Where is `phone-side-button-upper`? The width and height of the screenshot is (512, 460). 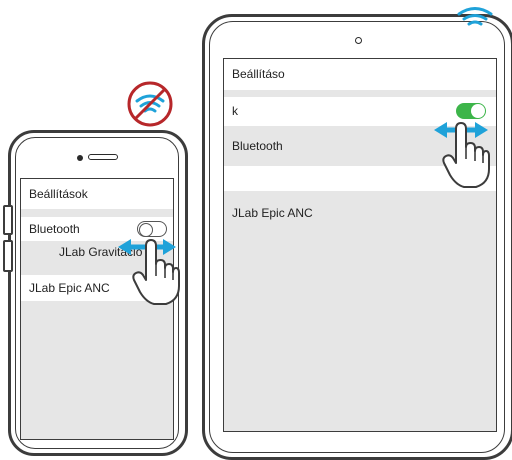 phone-side-button-upper is located at coordinates (8, 220).